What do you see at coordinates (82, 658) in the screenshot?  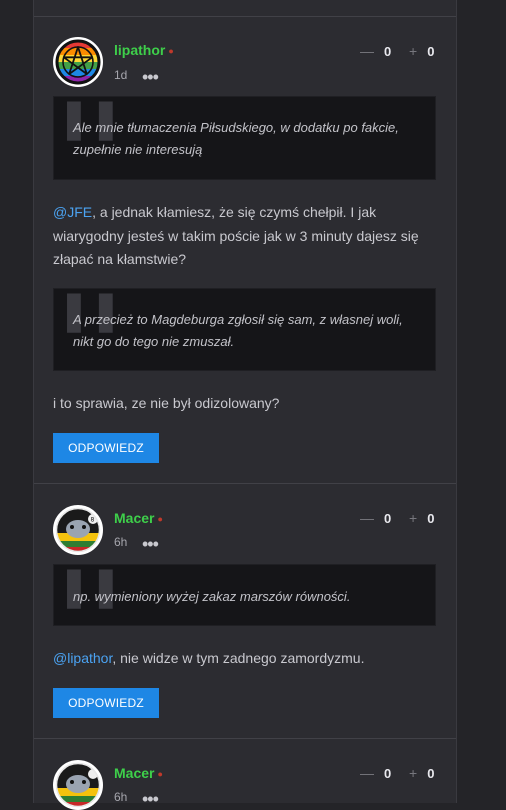 I see `user-mention: @lipathor` at bounding box center [82, 658].